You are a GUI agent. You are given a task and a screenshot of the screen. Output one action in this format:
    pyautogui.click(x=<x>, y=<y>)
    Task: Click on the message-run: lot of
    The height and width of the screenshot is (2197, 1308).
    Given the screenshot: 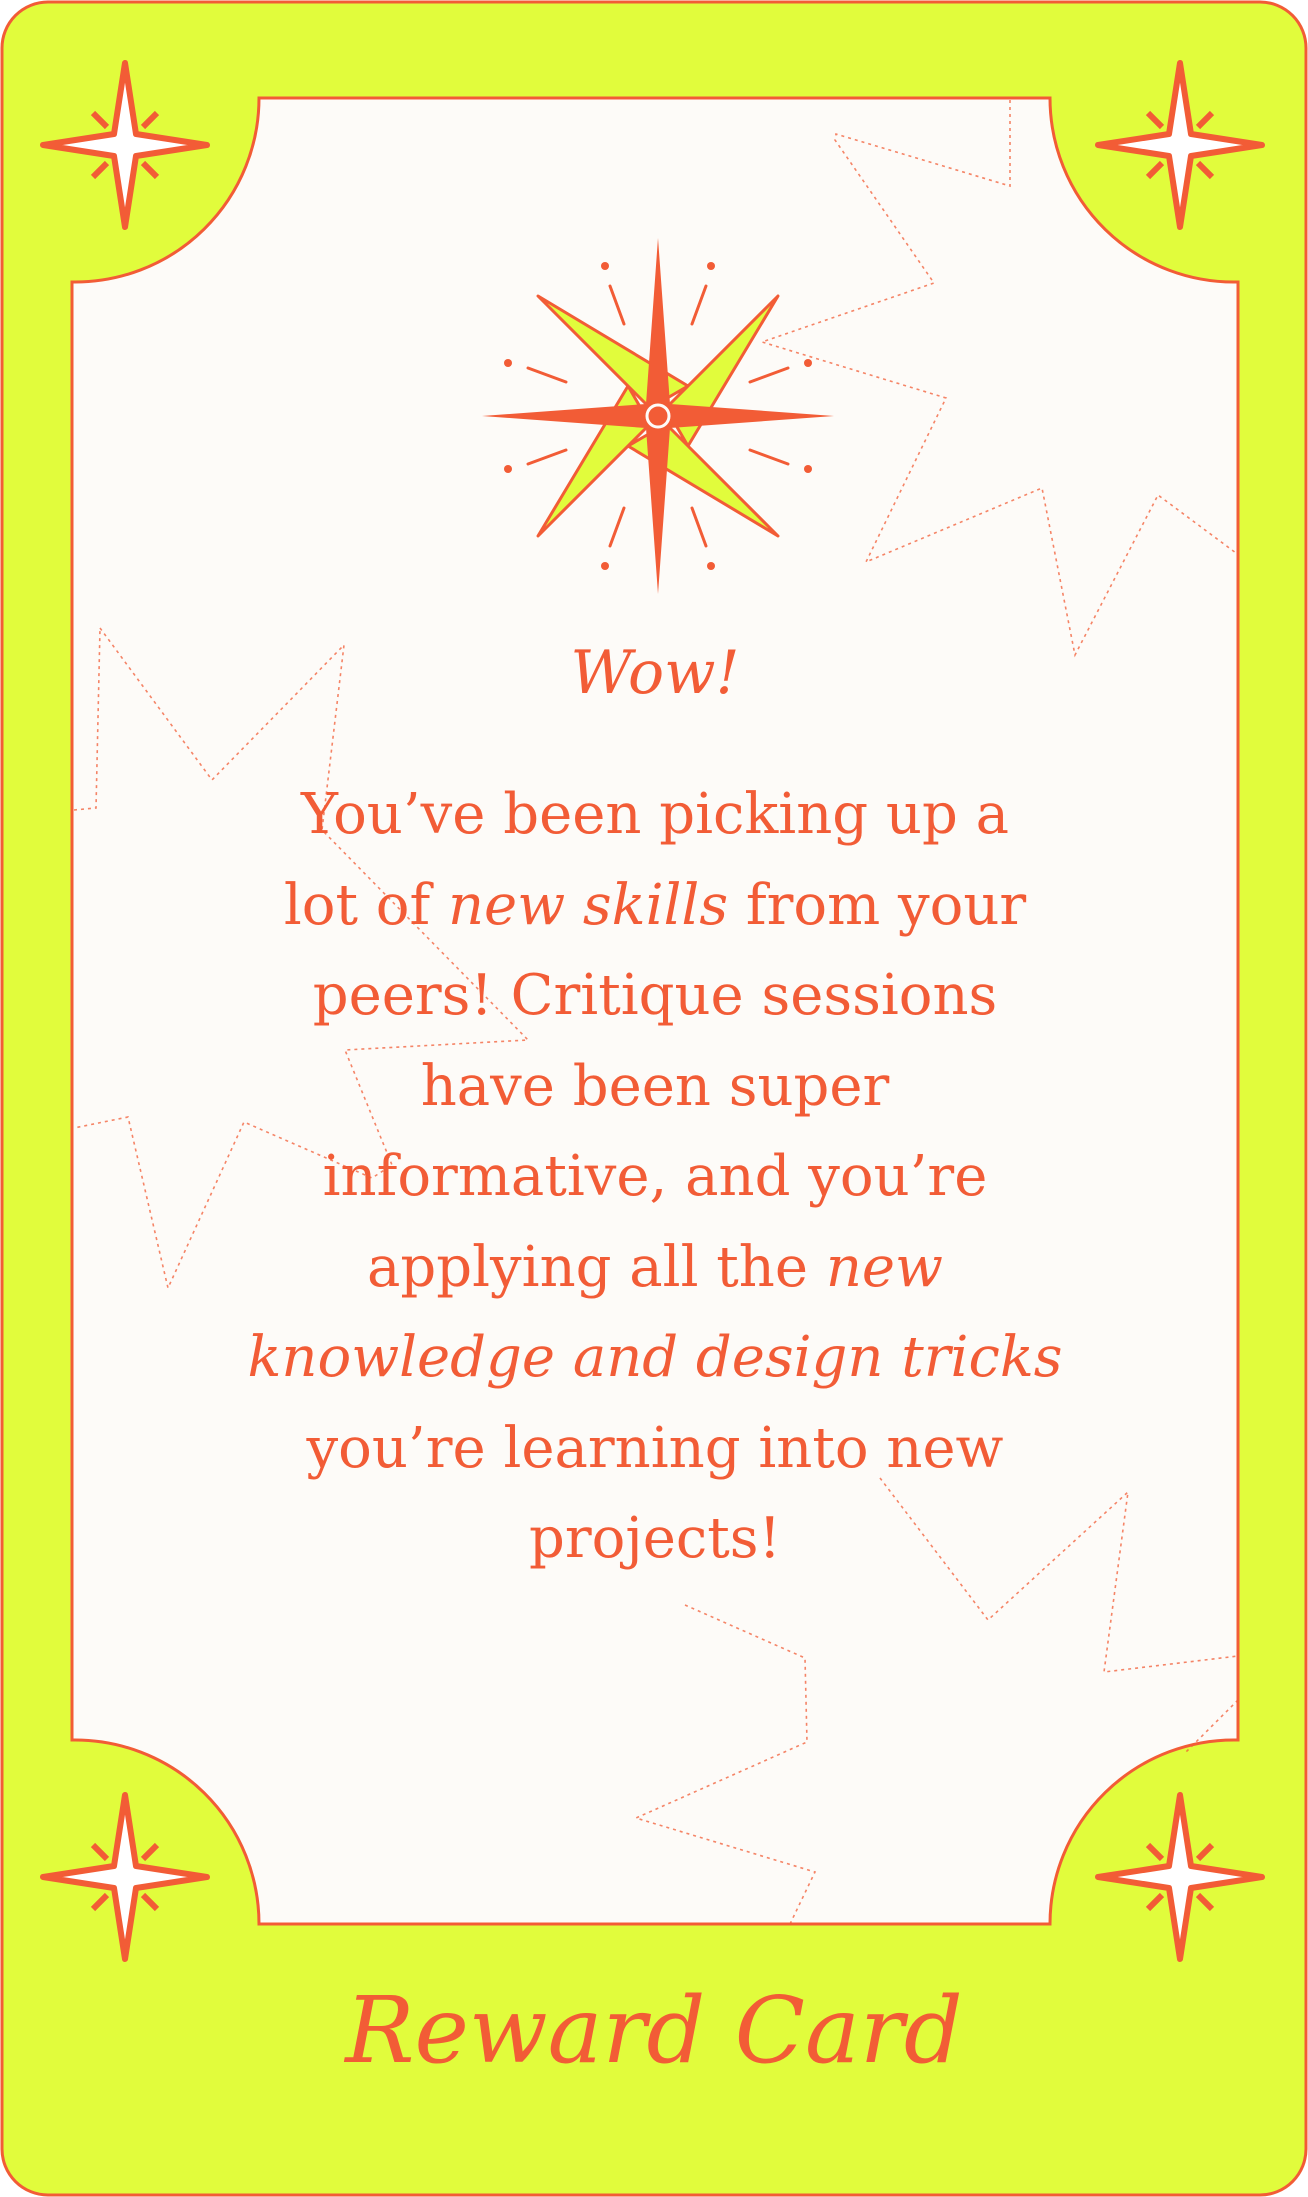 What is the action you would take?
    pyautogui.click(x=365, y=905)
    